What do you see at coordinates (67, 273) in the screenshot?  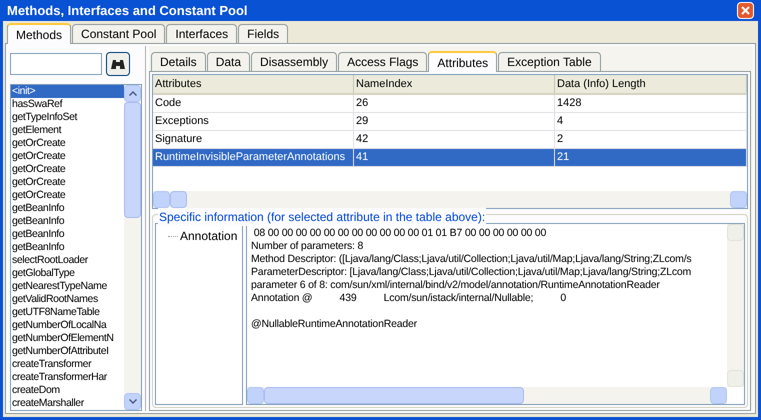 I see `method-item: getGlobalType` at bounding box center [67, 273].